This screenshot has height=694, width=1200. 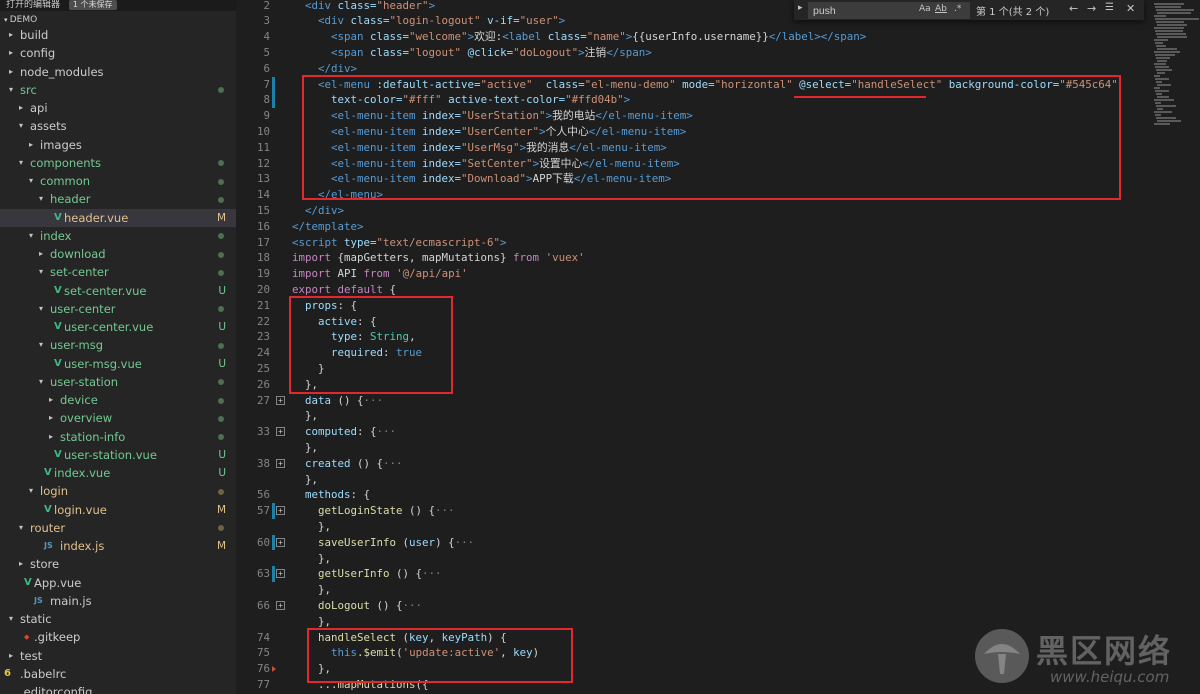 What do you see at coordinates (118, 418) in the screenshot?
I see `tree-folder: ▸ overview` at bounding box center [118, 418].